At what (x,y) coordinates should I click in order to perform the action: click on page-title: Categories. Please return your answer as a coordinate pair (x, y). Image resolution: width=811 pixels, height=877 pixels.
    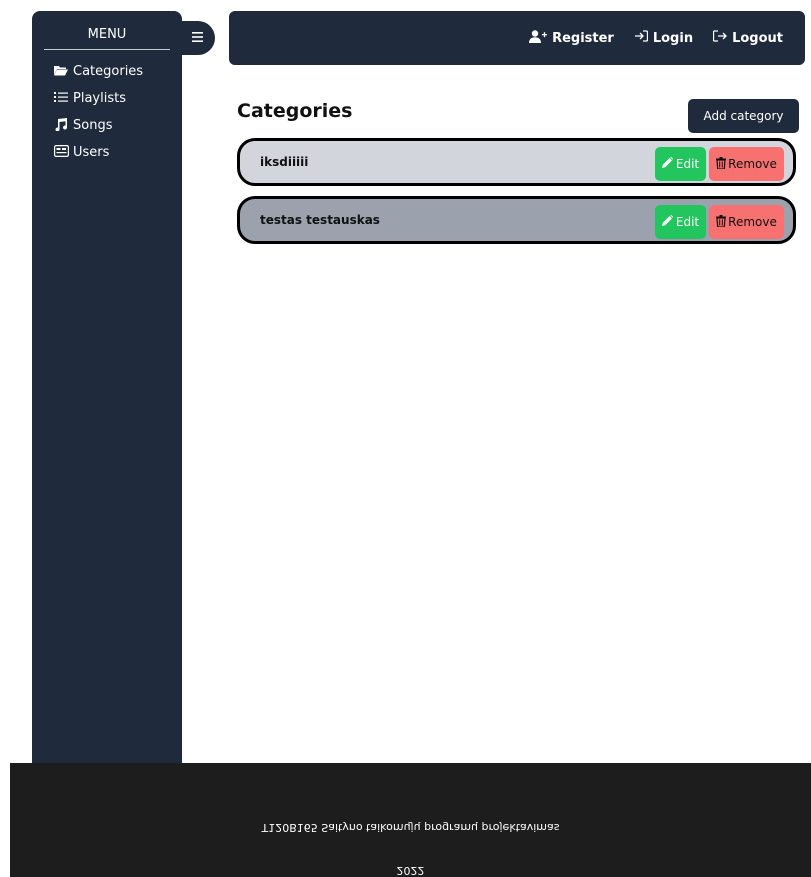
    Looking at the image, I should click on (295, 111).